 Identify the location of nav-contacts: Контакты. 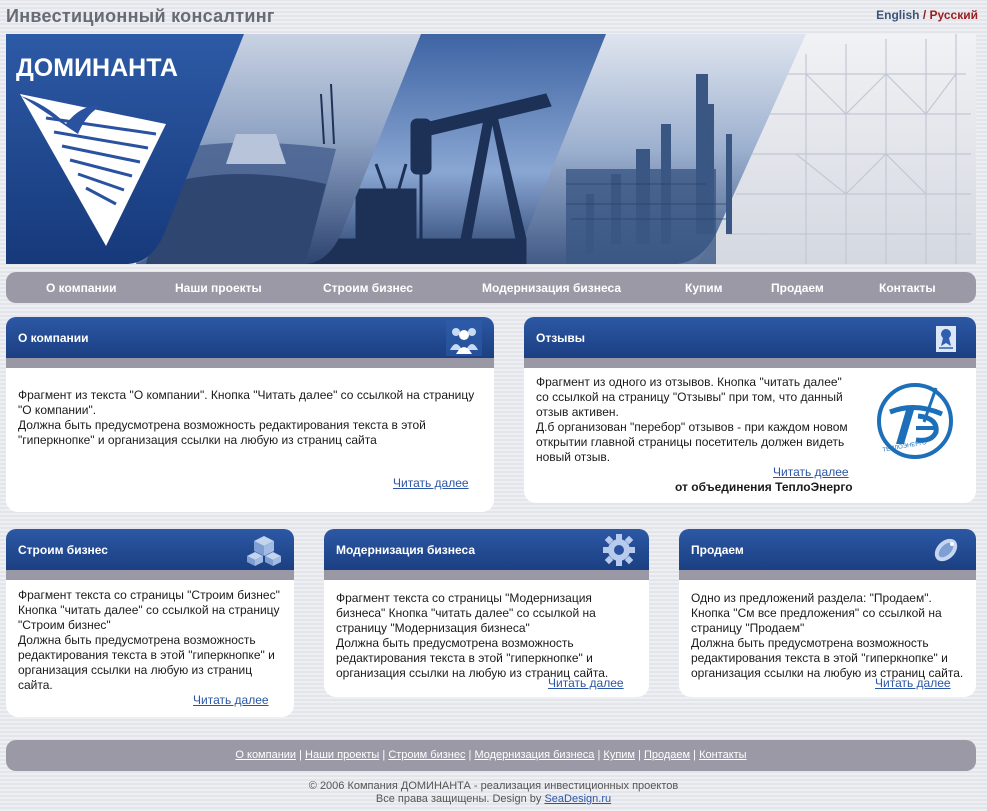
(907, 288).